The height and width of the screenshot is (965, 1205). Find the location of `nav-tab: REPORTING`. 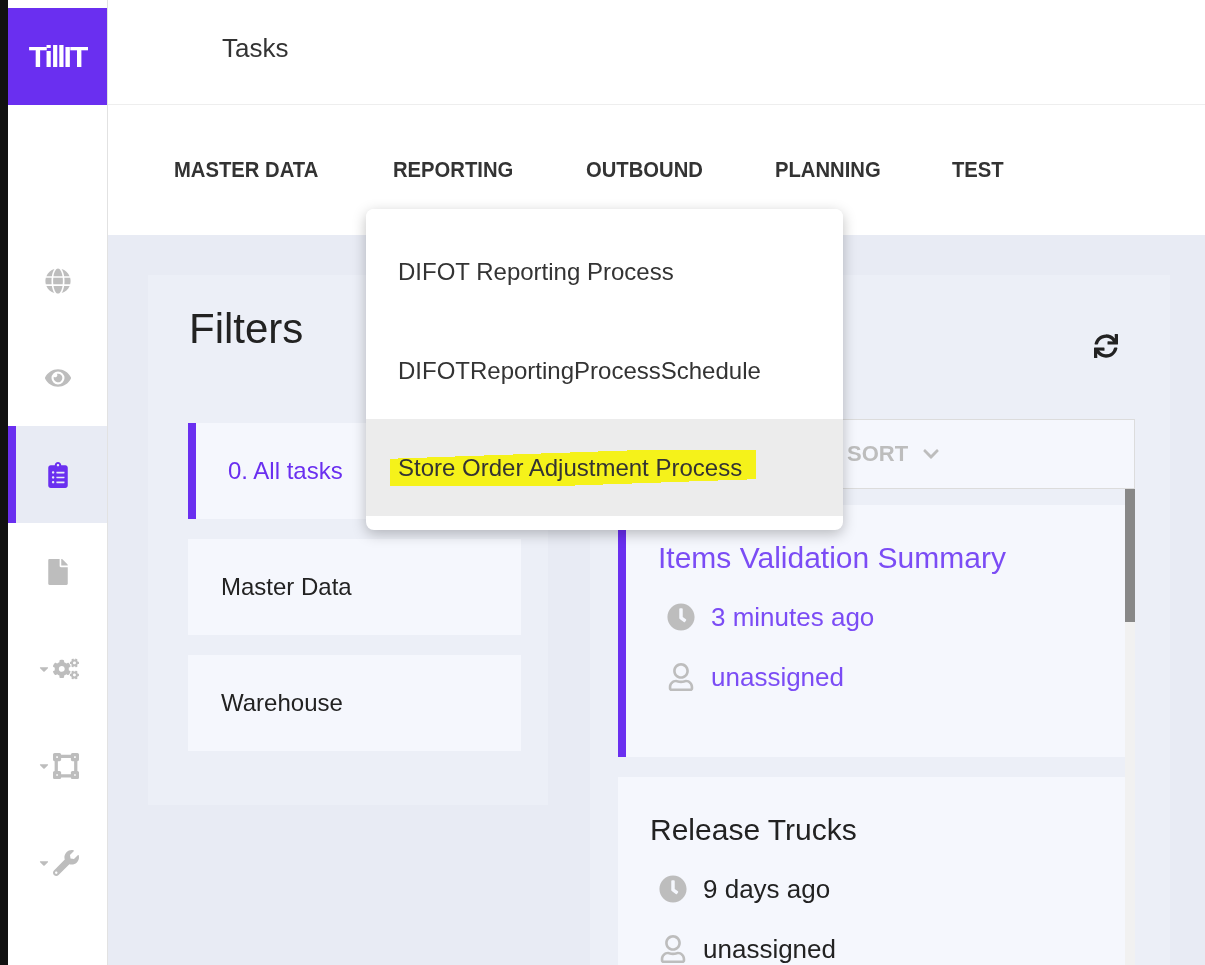

nav-tab: REPORTING is located at coordinates (453, 170).